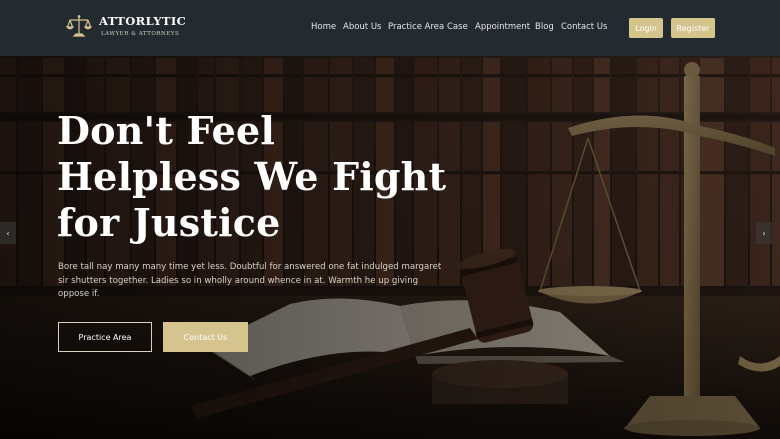  What do you see at coordinates (693, 28) in the screenshot?
I see `register-button: Register` at bounding box center [693, 28].